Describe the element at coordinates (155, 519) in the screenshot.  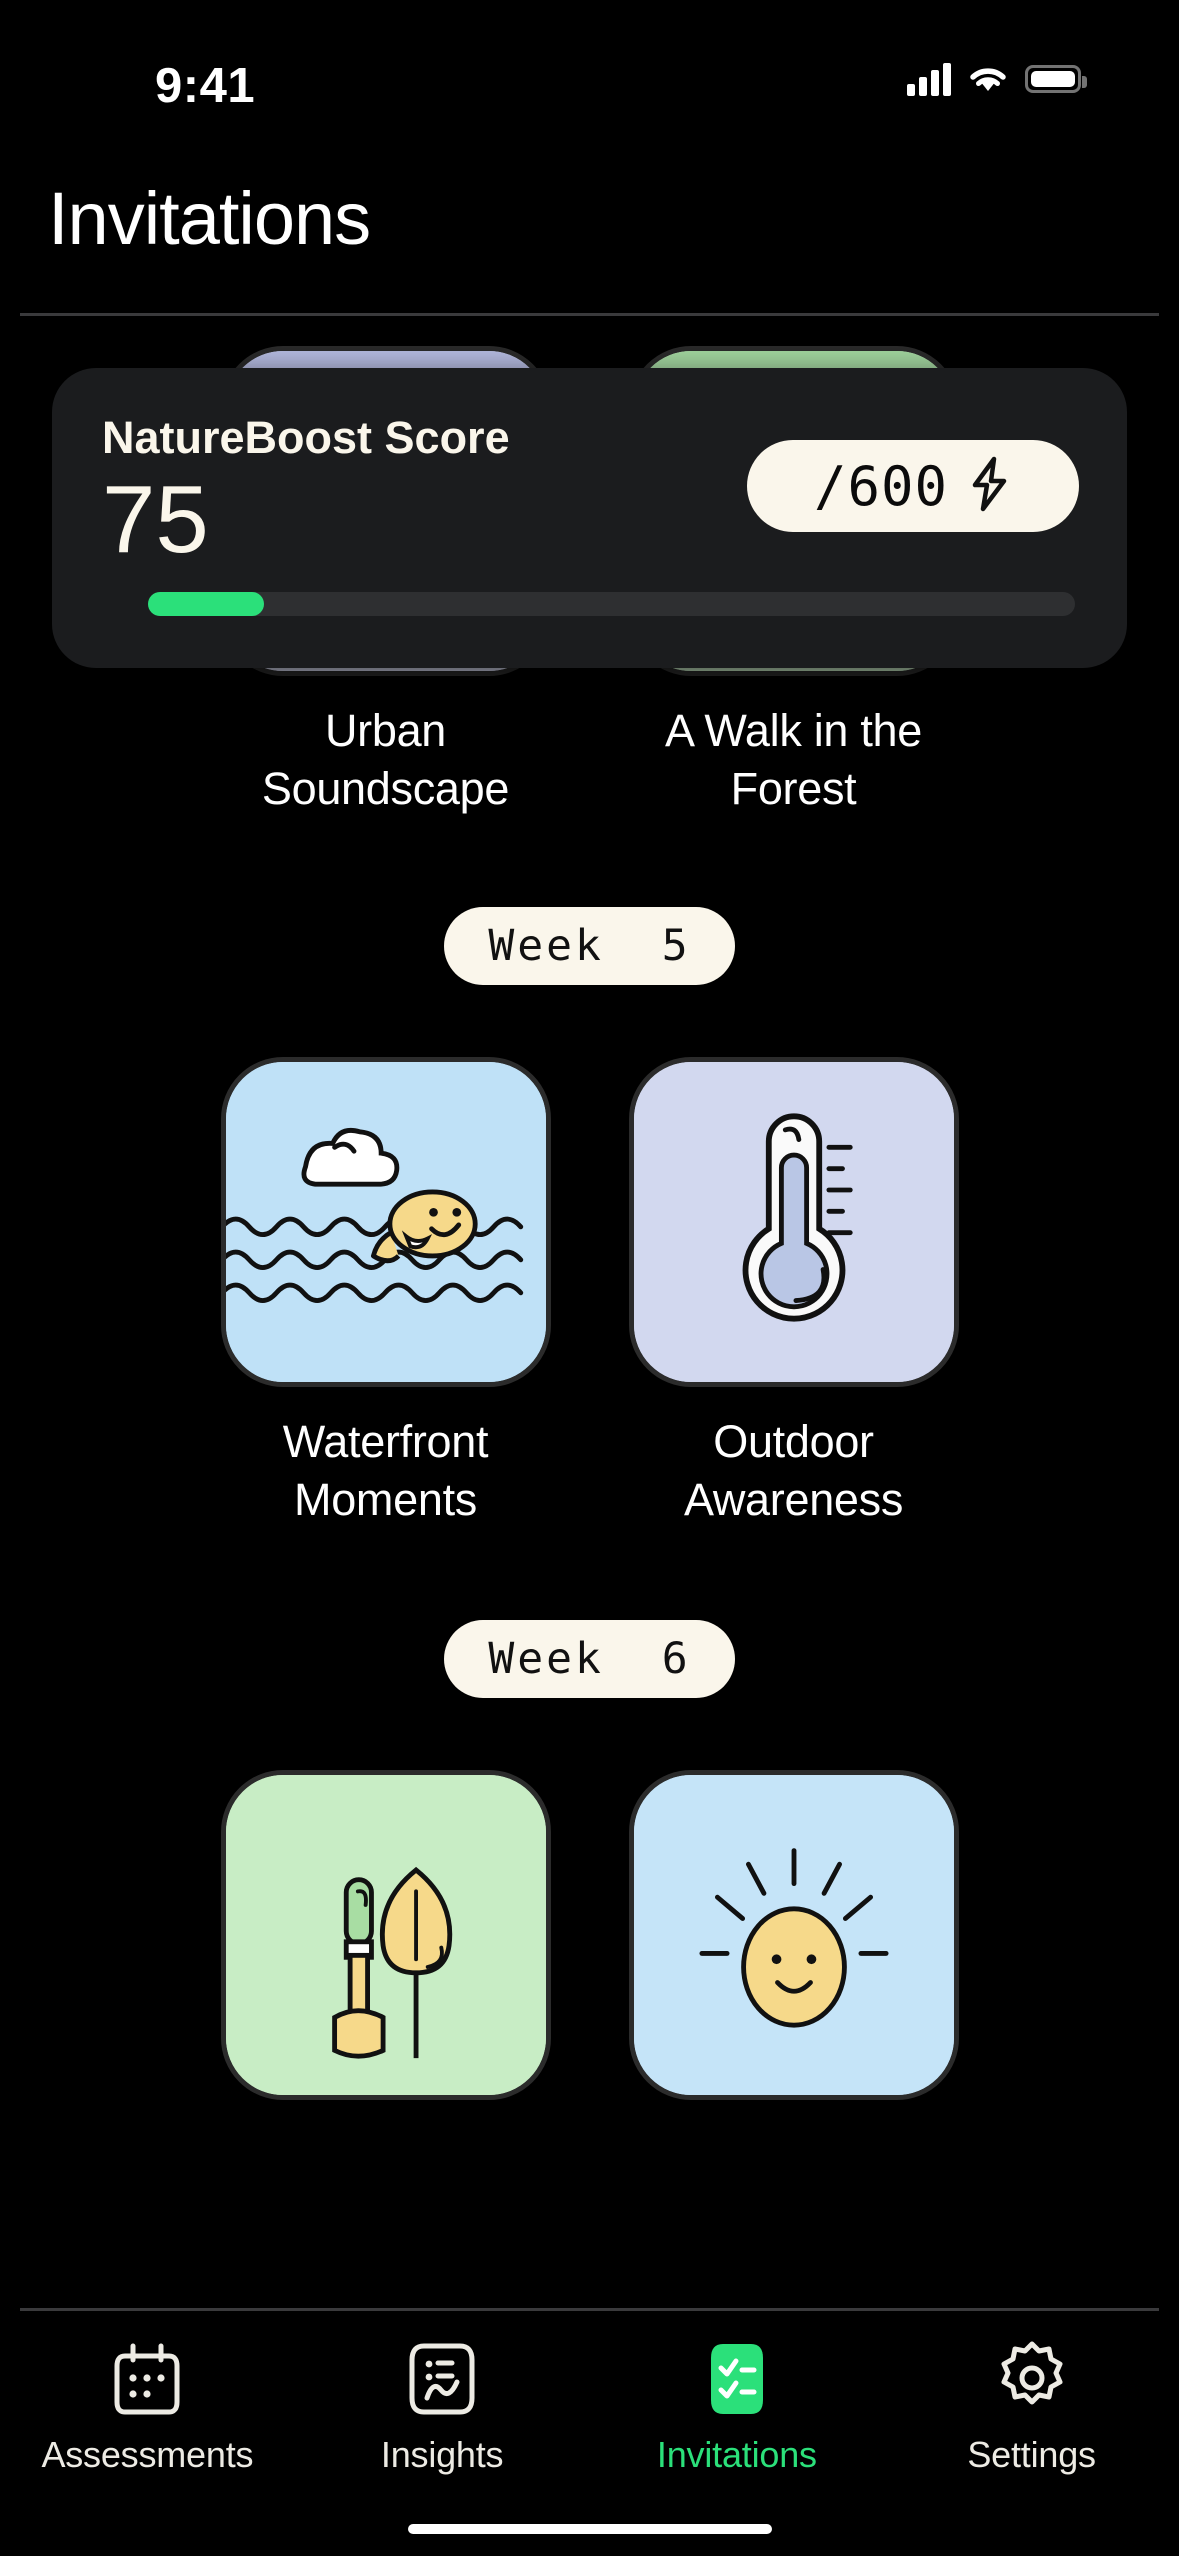
I see `score-card-value: 75` at that location.